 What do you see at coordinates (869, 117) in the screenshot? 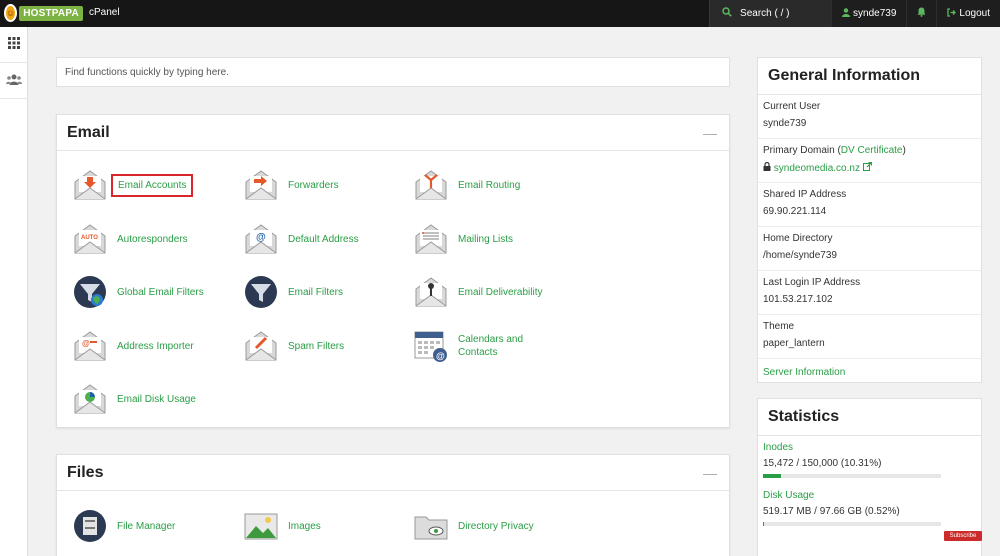
I see `current-user-row: Current User synde739` at bounding box center [869, 117].